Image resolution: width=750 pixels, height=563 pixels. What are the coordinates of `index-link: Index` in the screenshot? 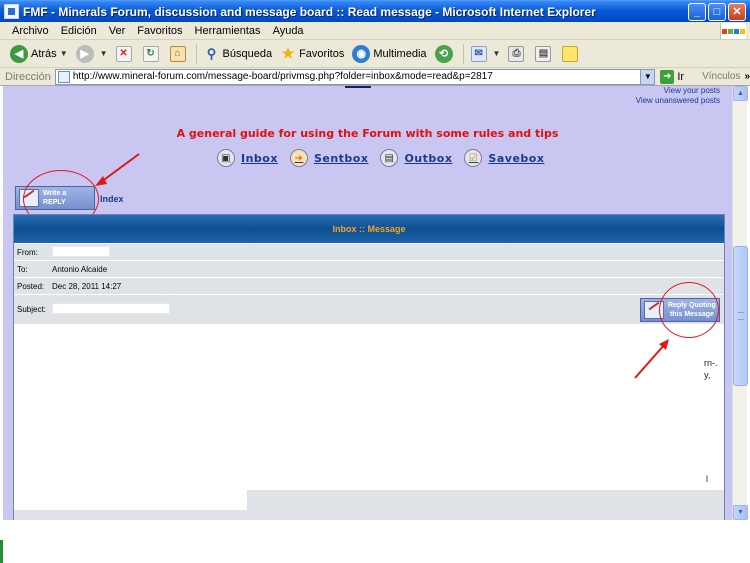 It's located at (112, 199).